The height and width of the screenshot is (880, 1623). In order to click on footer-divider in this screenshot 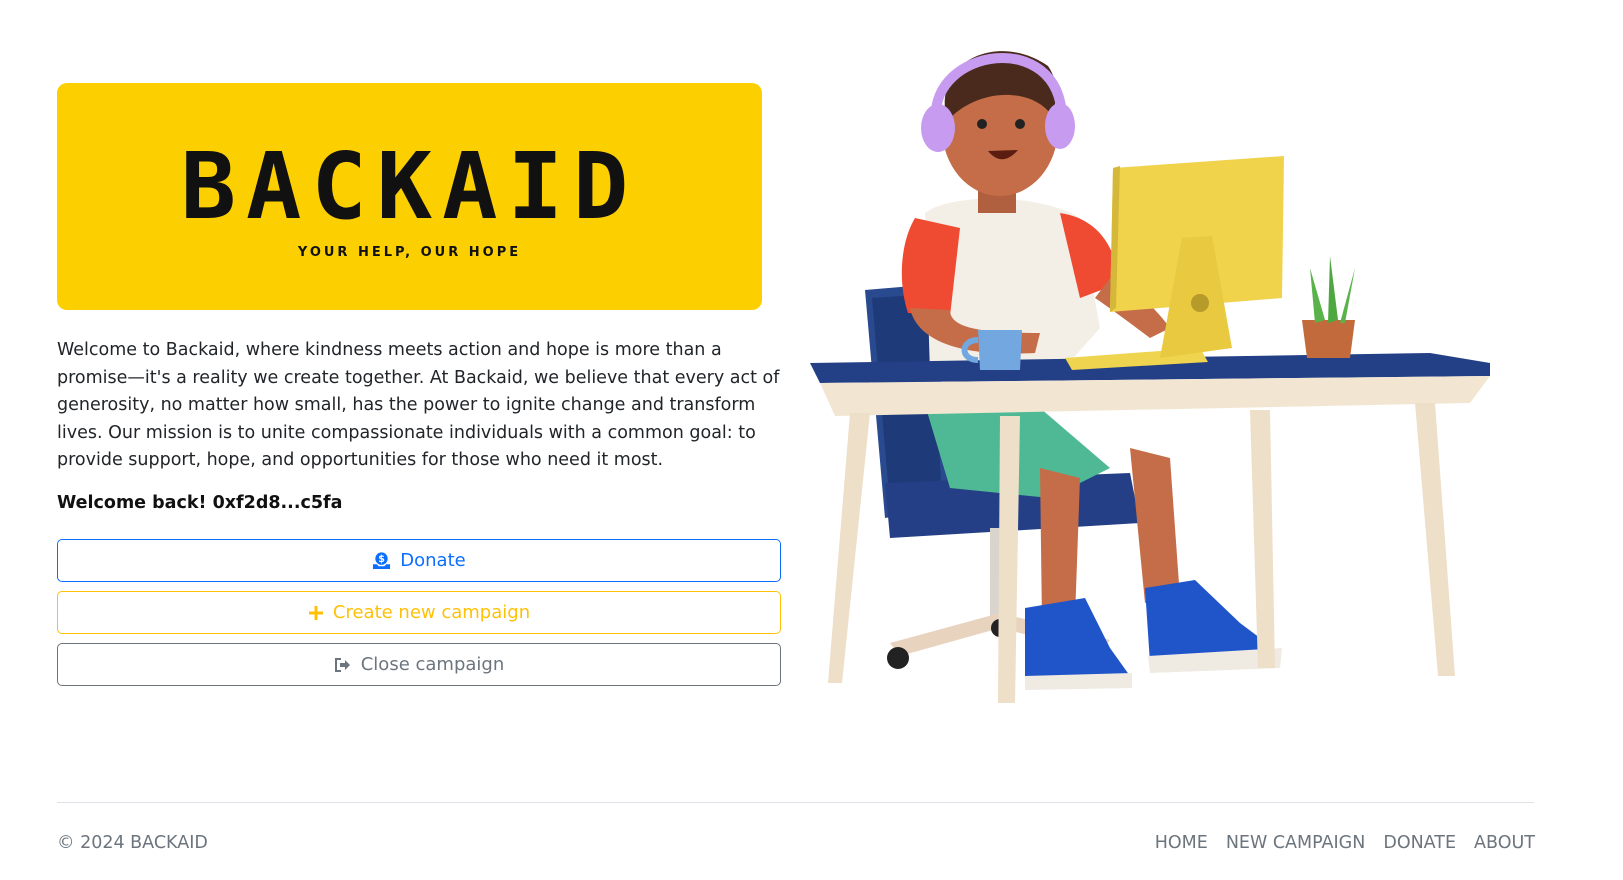, I will do `click(795, 802)`.